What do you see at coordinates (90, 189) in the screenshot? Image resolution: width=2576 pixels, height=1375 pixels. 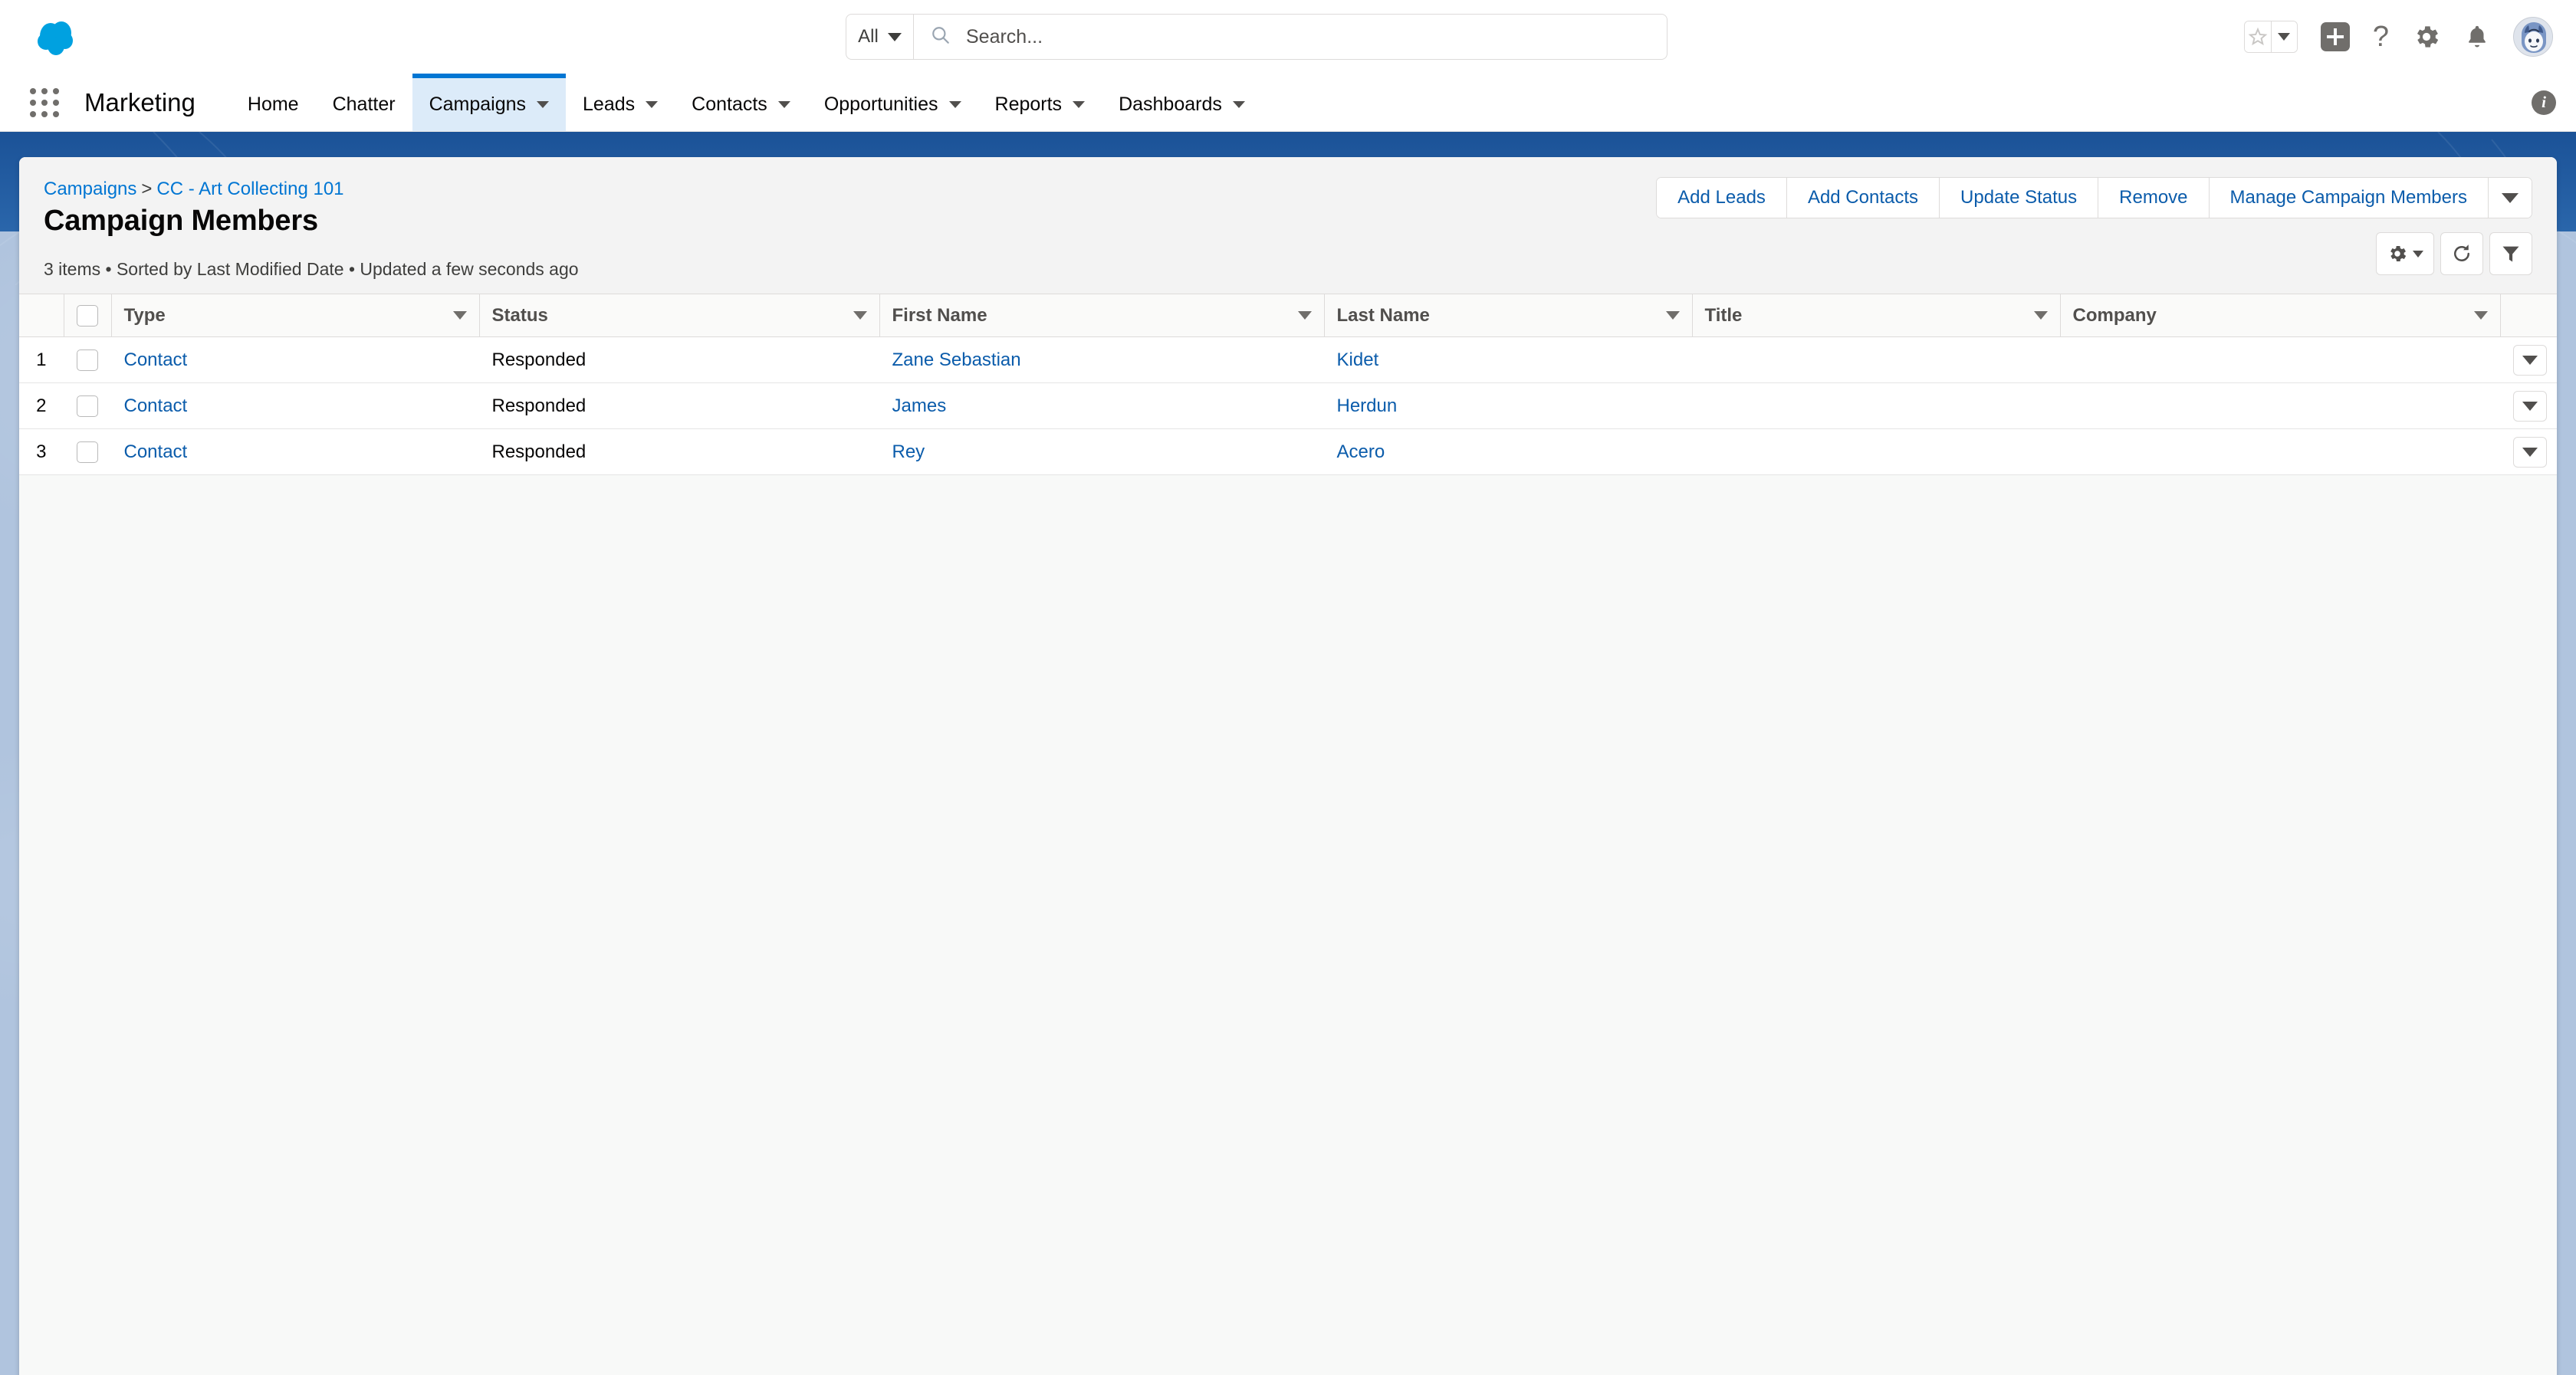 I see `breadcrumb-parent-link: Campaigns` at bounding box center [90, 189].